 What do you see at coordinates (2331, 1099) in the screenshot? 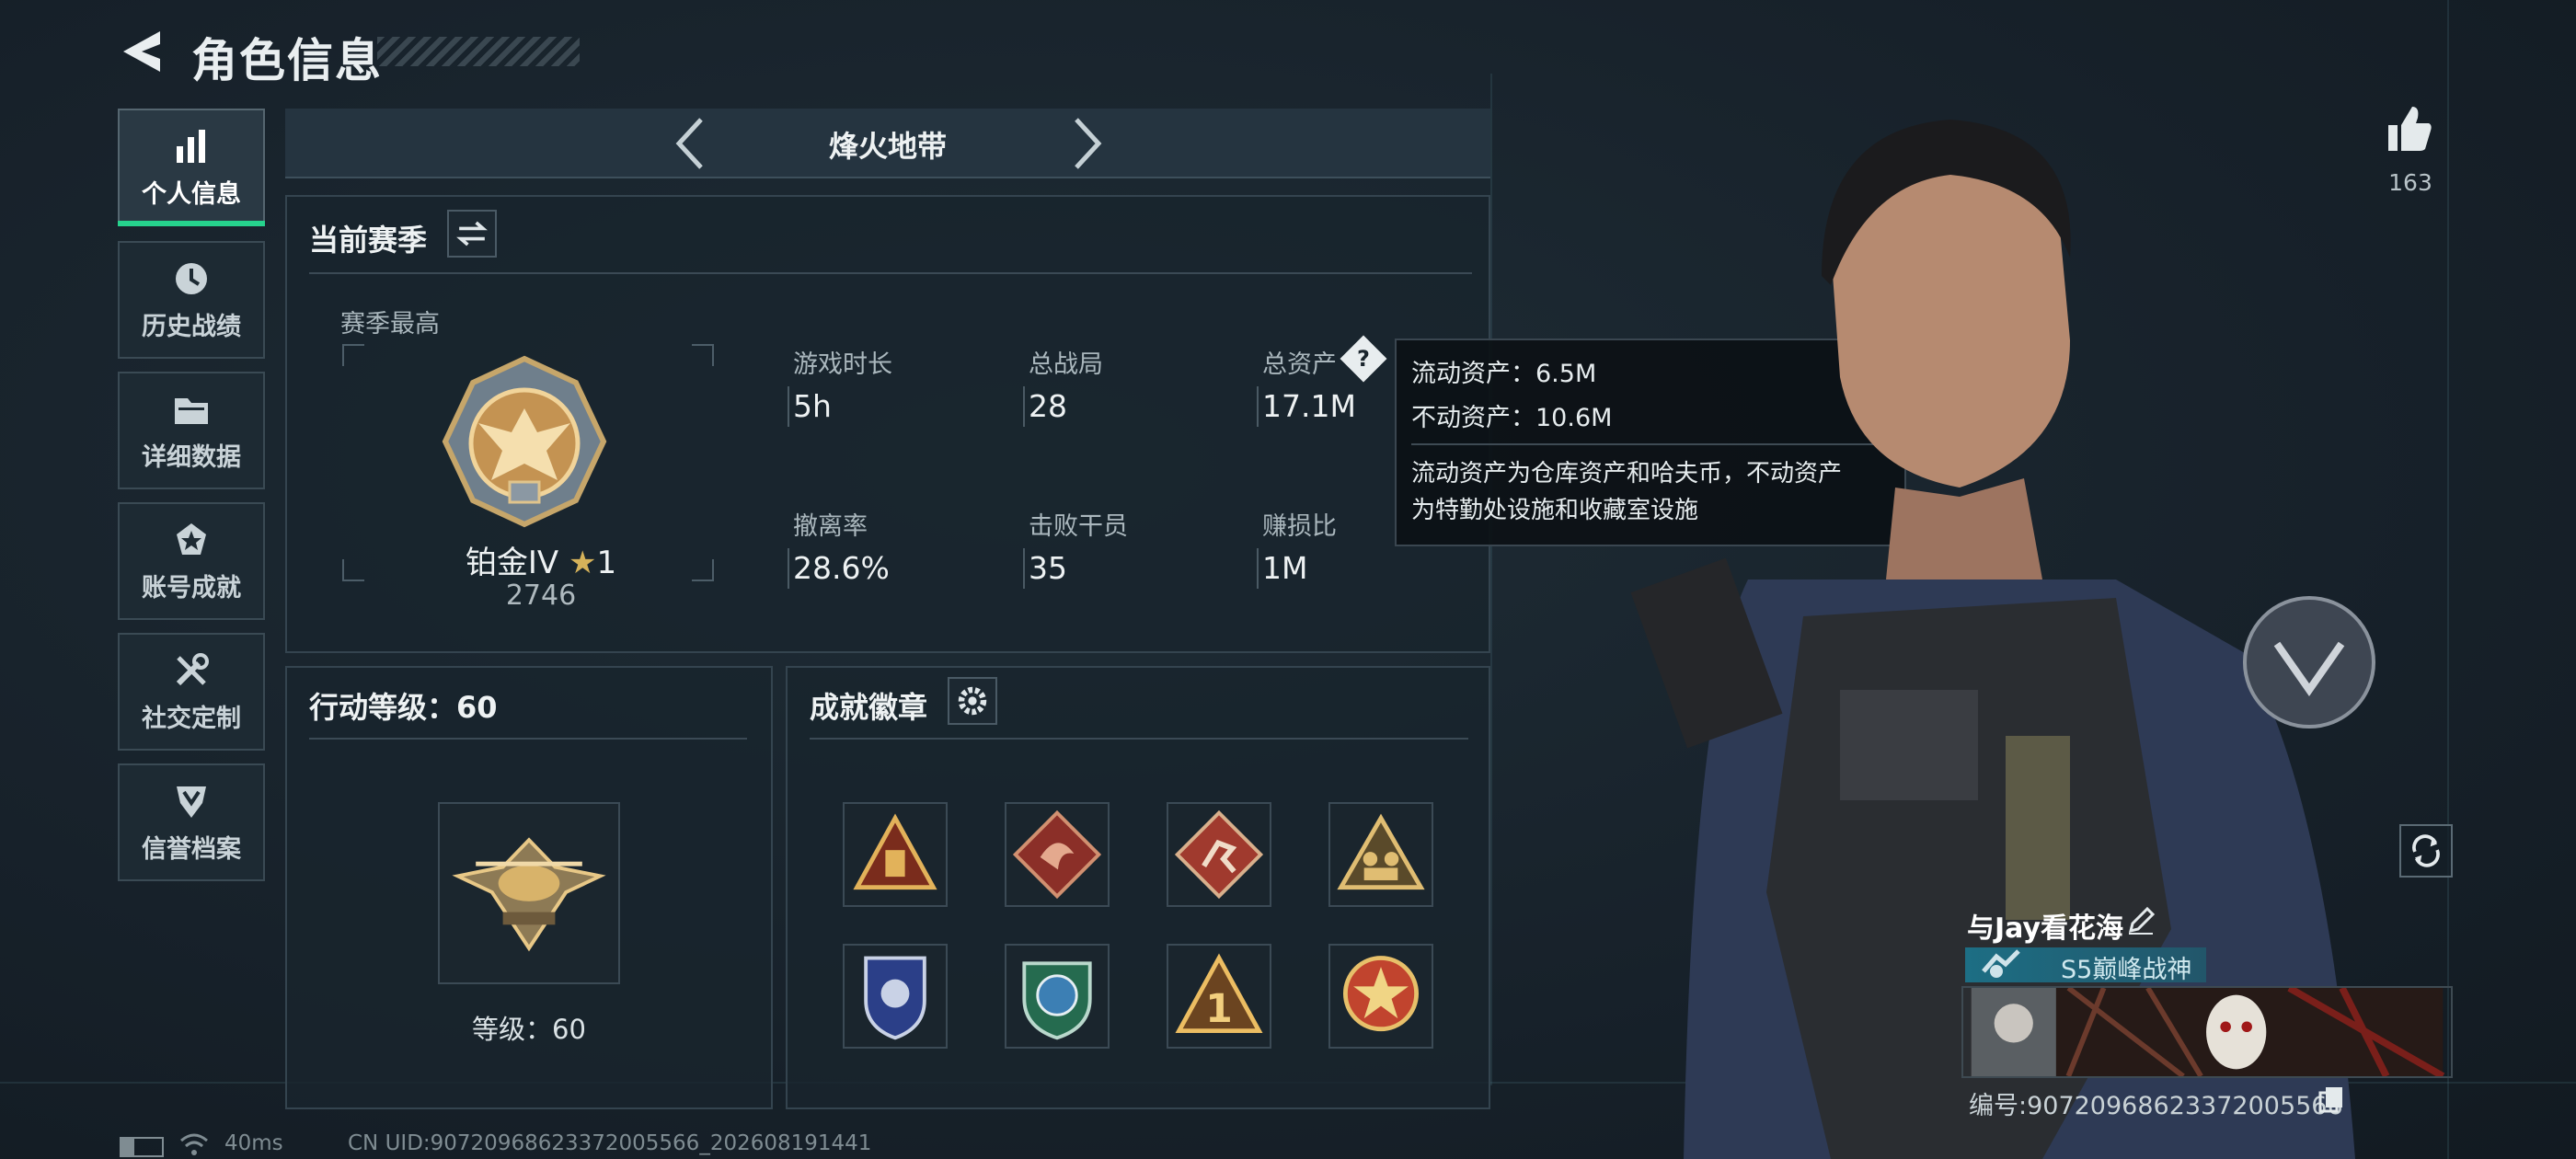
I see `copy-icon` at bounding box center [2331, 1099].